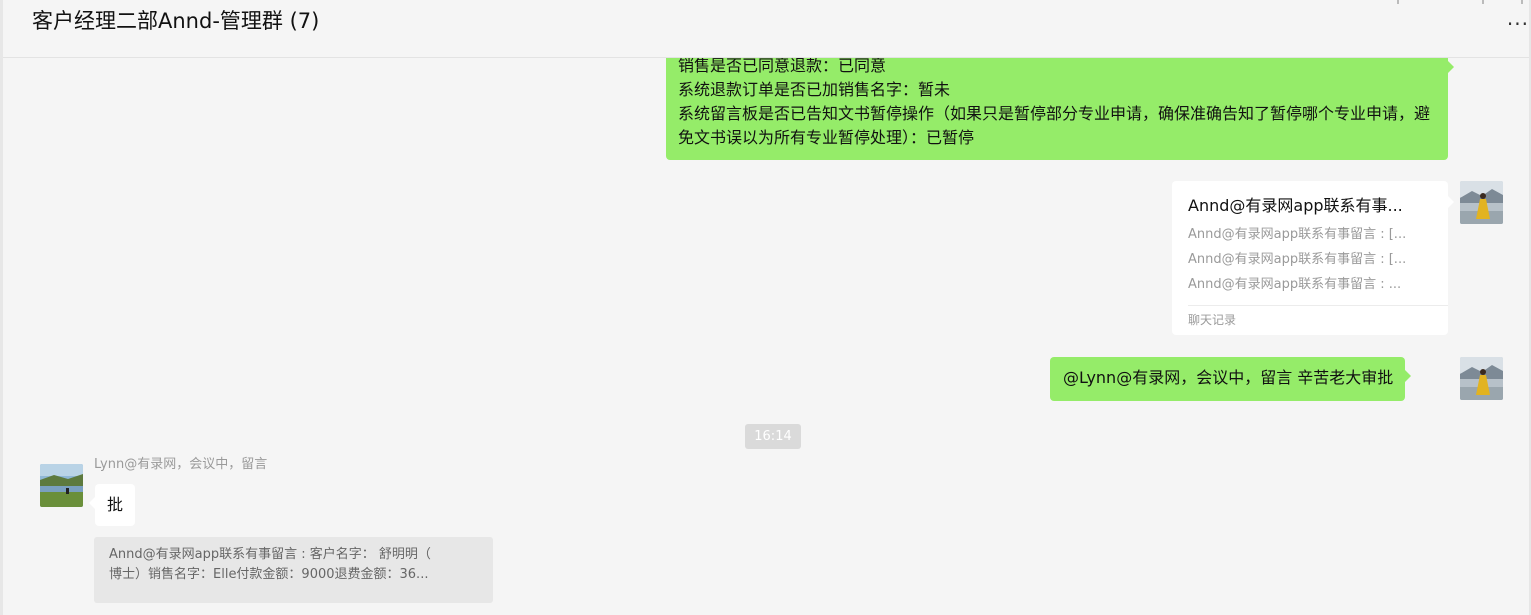 The height and width of the screenshot is (615, 1531). Describe the element at coordinates (1318, 305) in the screenshot. I see `divider` at that location.